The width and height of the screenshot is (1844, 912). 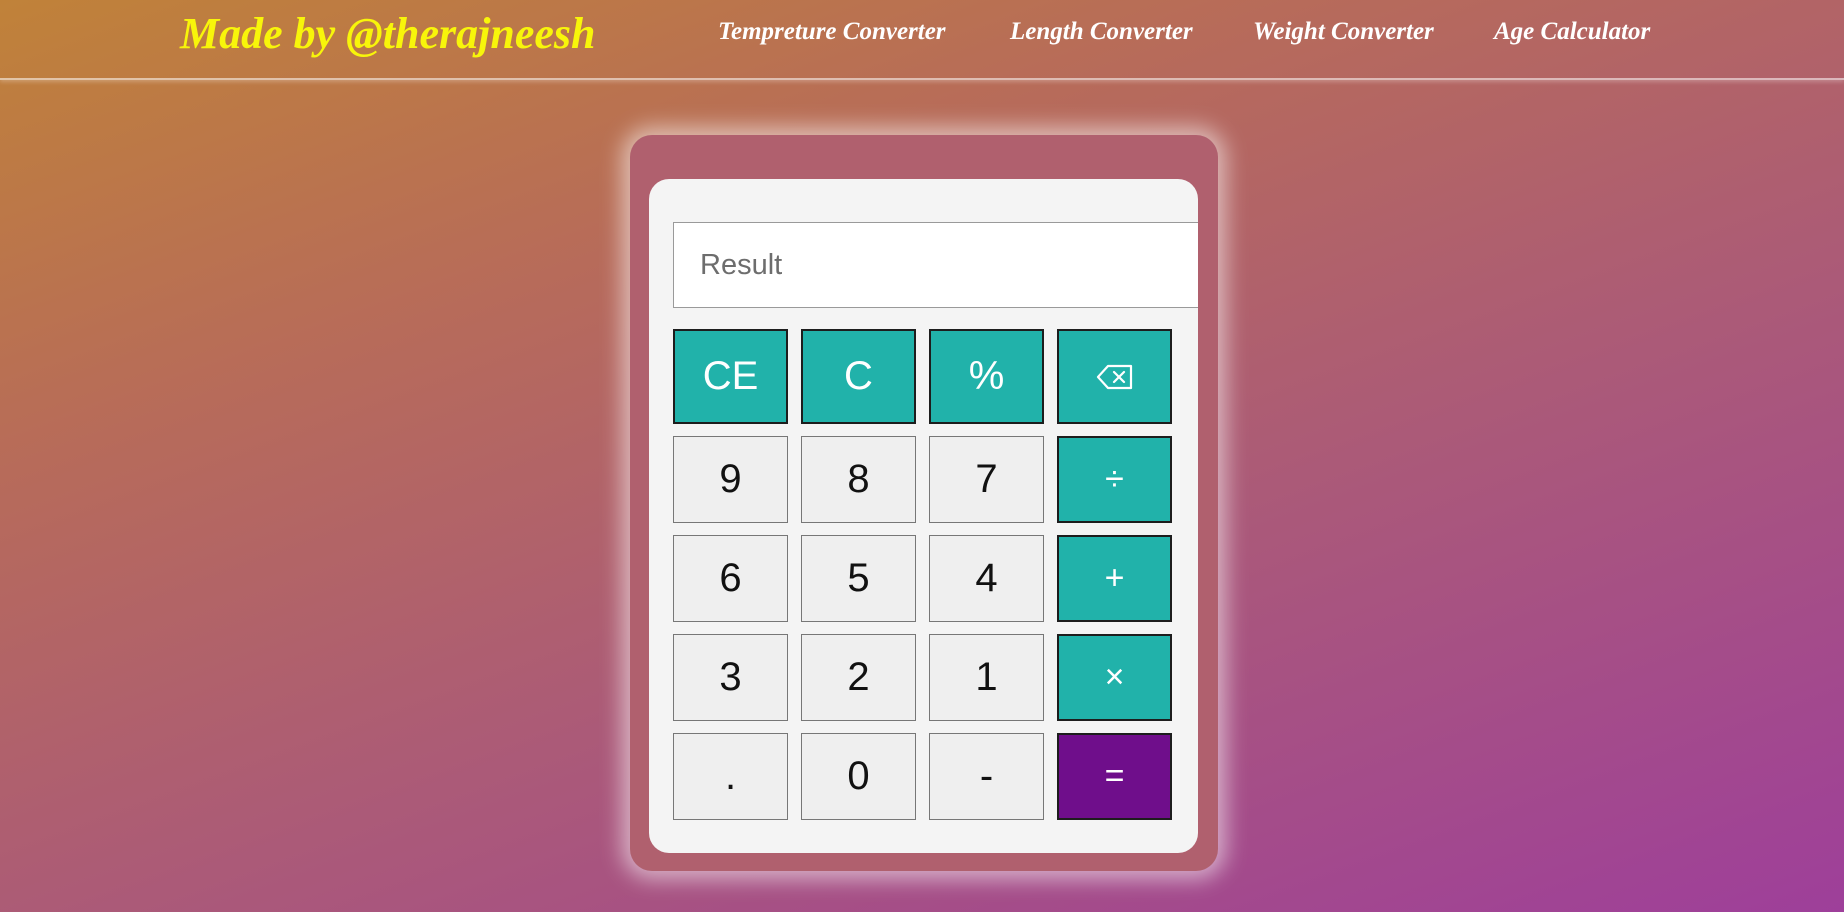 What do you see at coordinates (858, 776) in the screenshot?
I see `digit-0-button: 0` at bounding box center [858, 776].